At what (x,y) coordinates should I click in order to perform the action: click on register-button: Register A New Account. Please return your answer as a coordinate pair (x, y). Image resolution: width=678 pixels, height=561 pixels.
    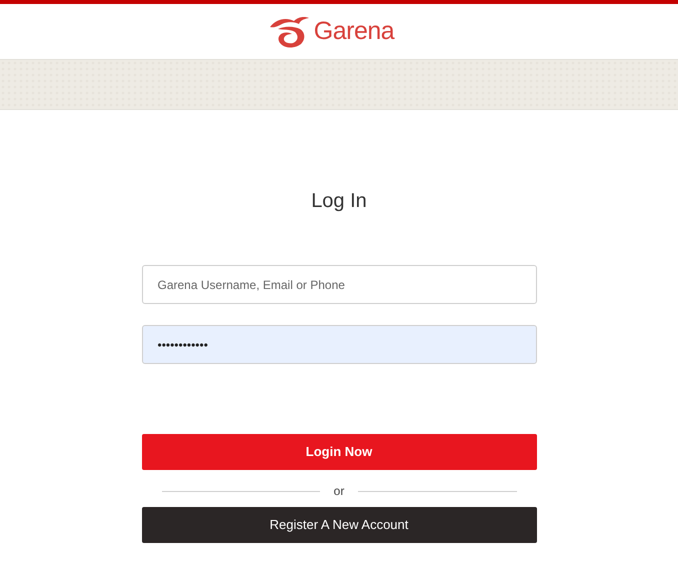
    Looking at the image, I should click on (339, 525).